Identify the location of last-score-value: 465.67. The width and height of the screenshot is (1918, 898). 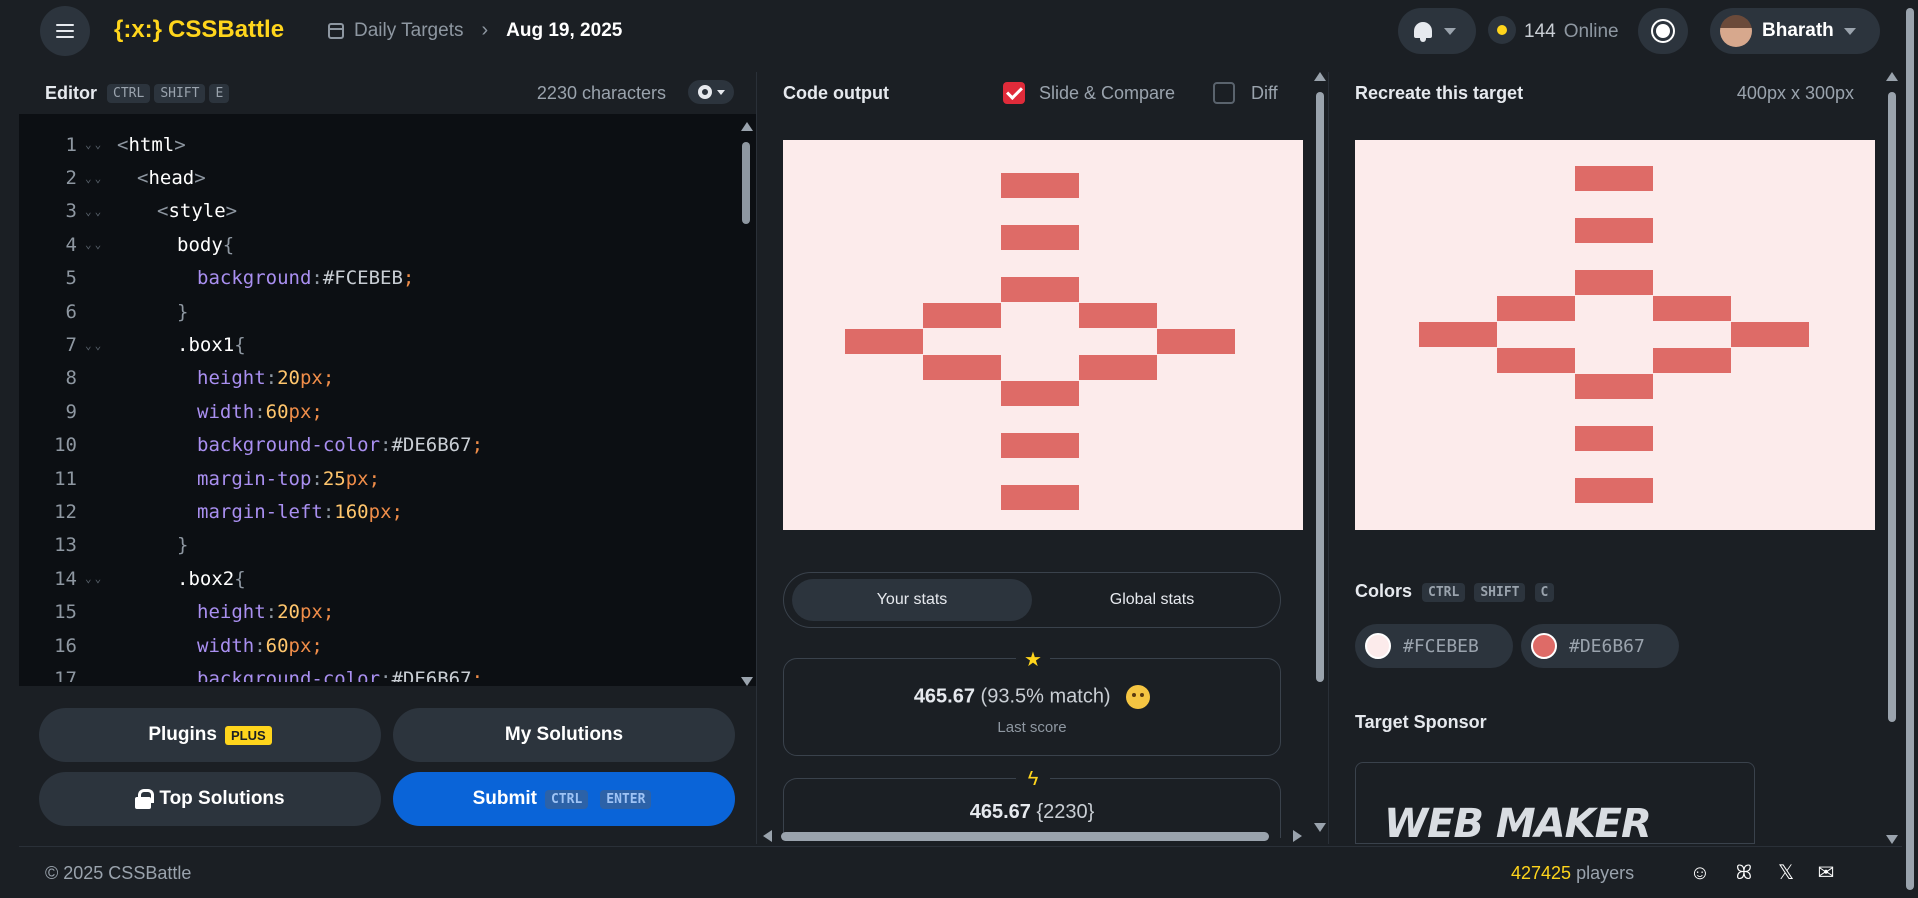
(944, 696).